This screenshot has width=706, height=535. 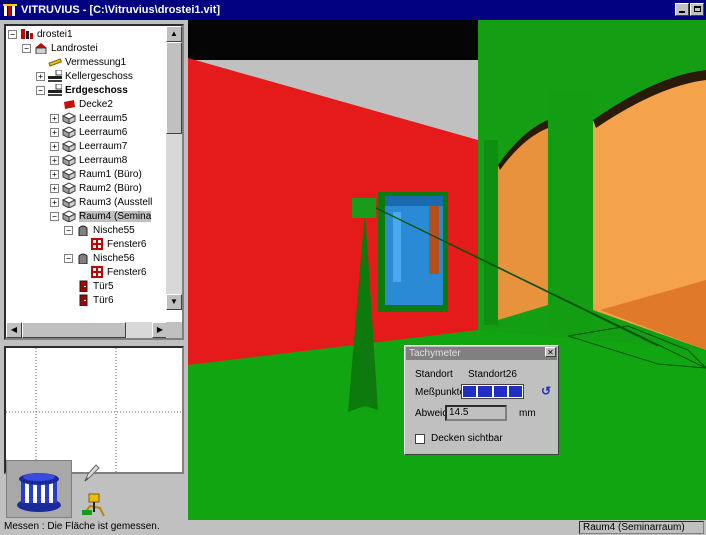 What do you see at coordinates (40, 34) in the screenshot?
I see `tree-item: − drostei1` at bounding box center [40, 34].